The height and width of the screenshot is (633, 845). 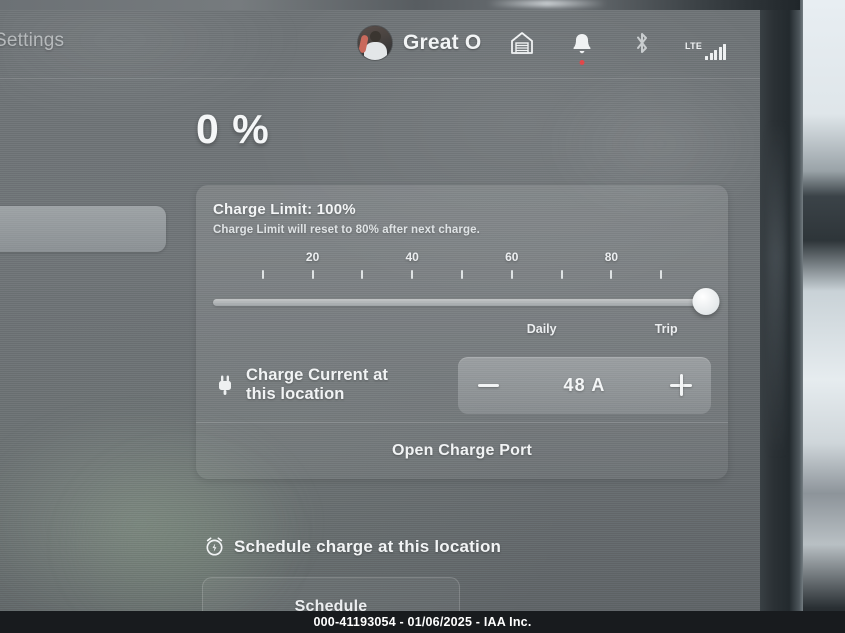 What do you see at coordinates (412, 257) in the screenshot?
I see `tick-label-40: 40` at bounding box center [412, 257].